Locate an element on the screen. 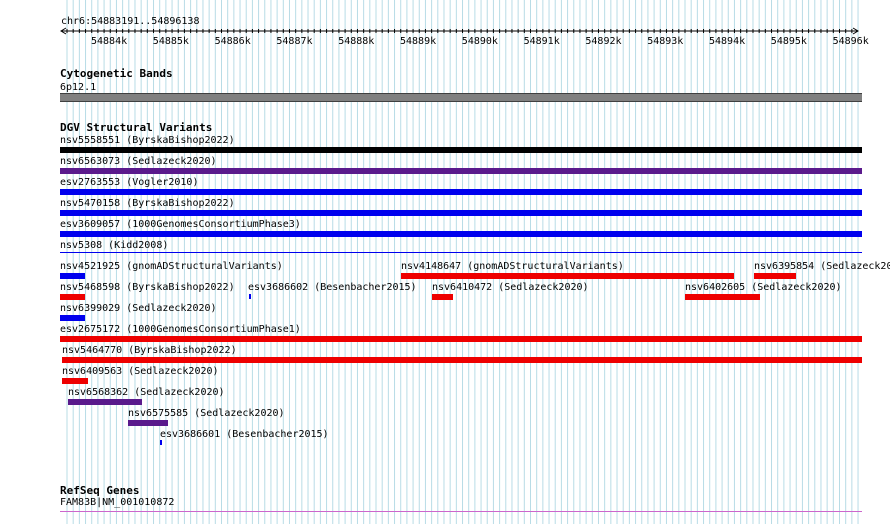 The width and height of the screenshot is (890, 524). ruler-tick-label: 54891k is located at coordinates (541, 41).